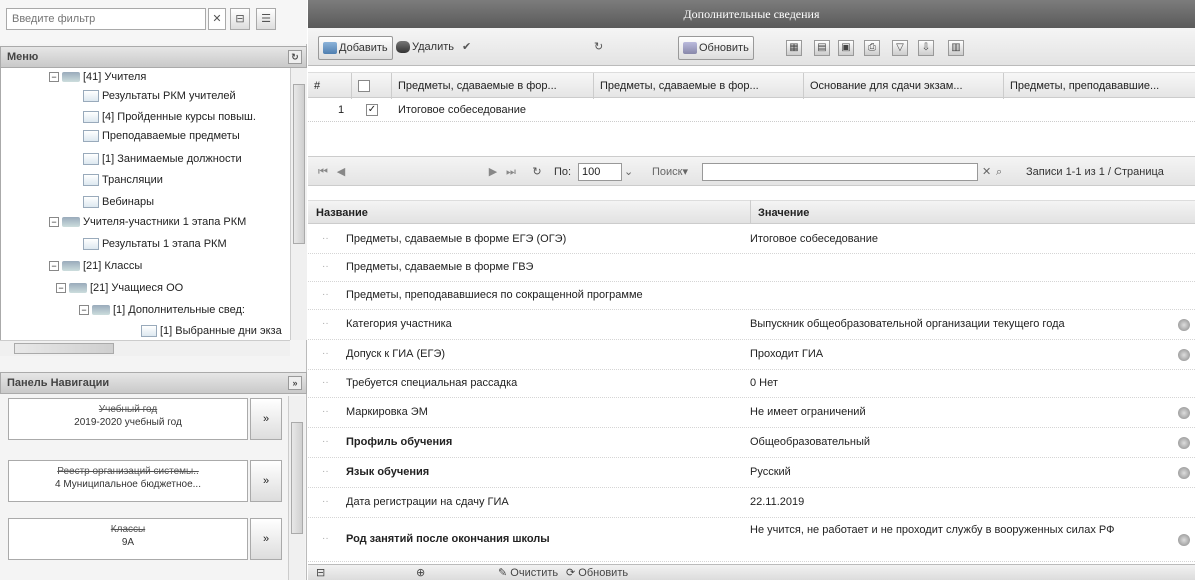  What do you see at coordinates (986, 172) in the screenshot?
I see `clear-search-icon: ✕` at bounding box center [986, 172].